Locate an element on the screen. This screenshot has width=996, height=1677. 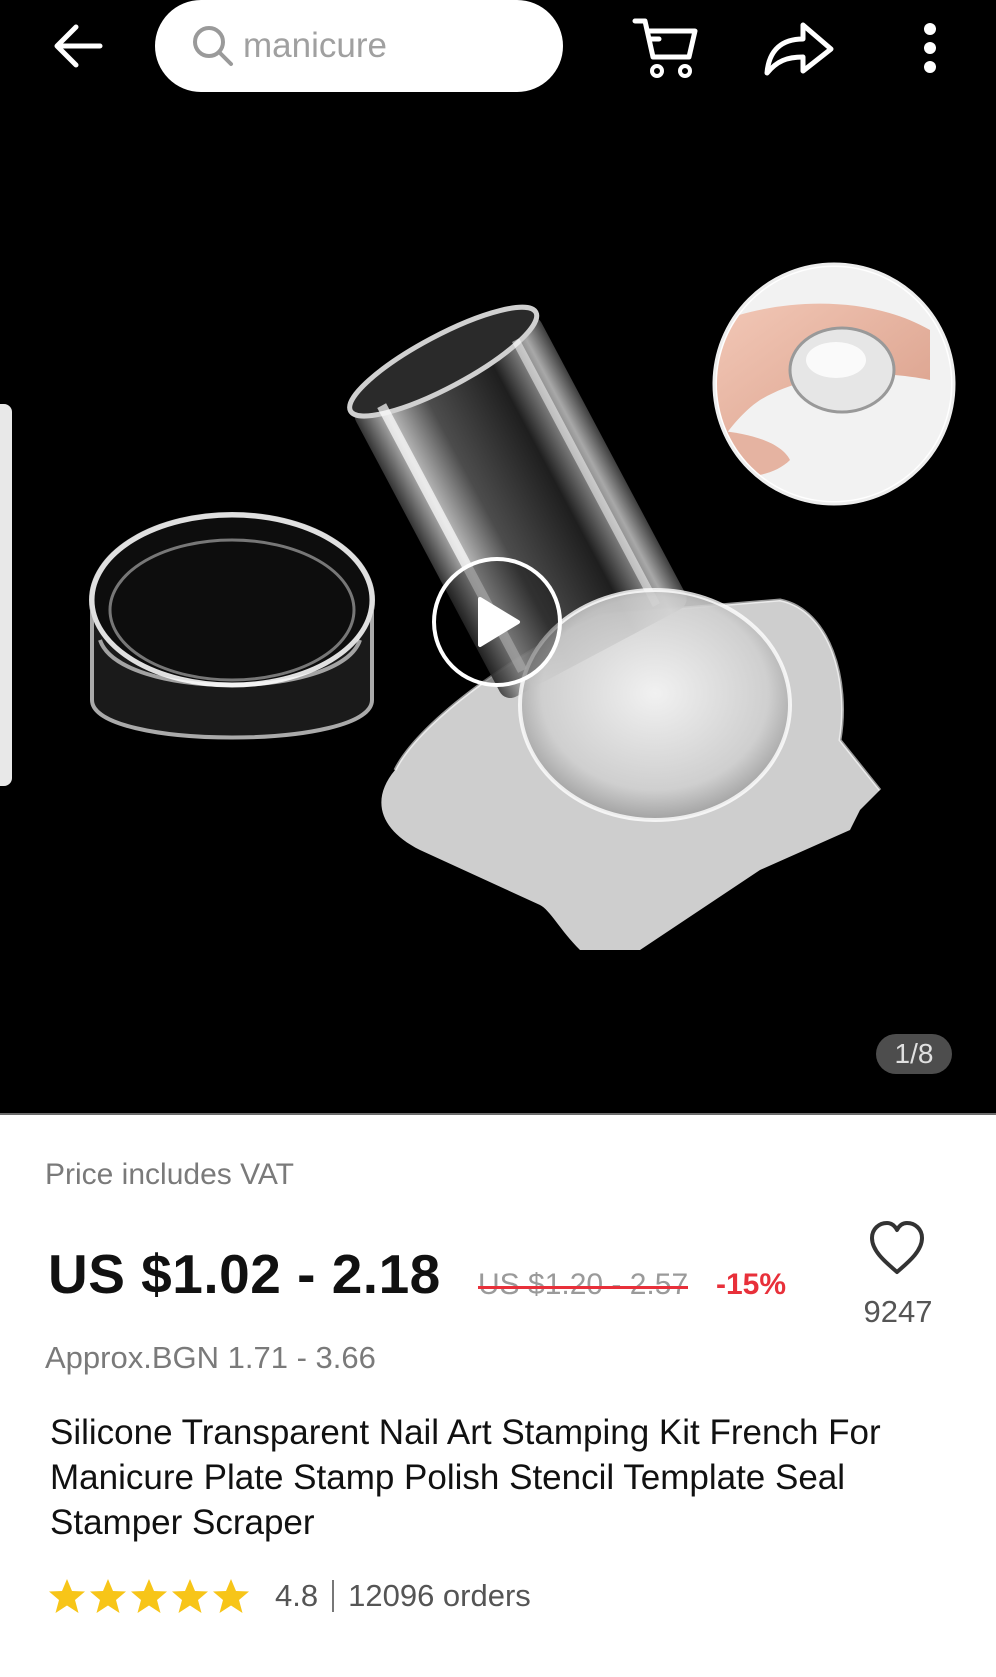
back-button is located at coordinates (78, 46).